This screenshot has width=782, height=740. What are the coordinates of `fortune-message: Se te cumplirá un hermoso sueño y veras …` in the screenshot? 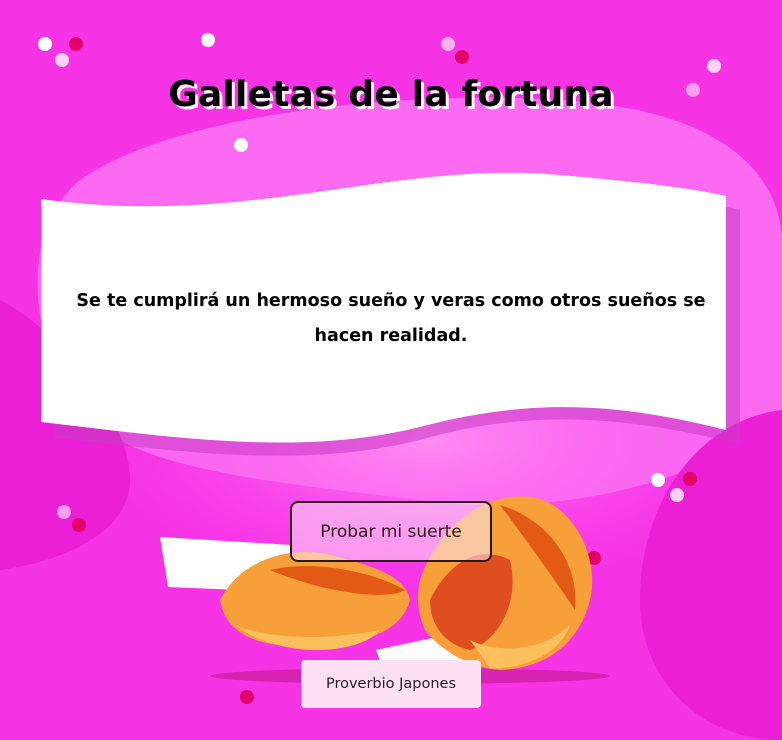 It's located at (391, 318).